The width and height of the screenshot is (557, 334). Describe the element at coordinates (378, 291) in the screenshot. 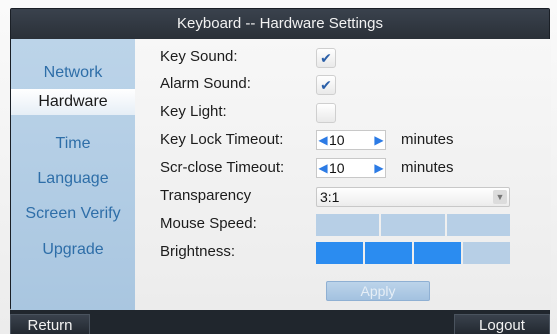

I see `apply-button: Apply` at that location.